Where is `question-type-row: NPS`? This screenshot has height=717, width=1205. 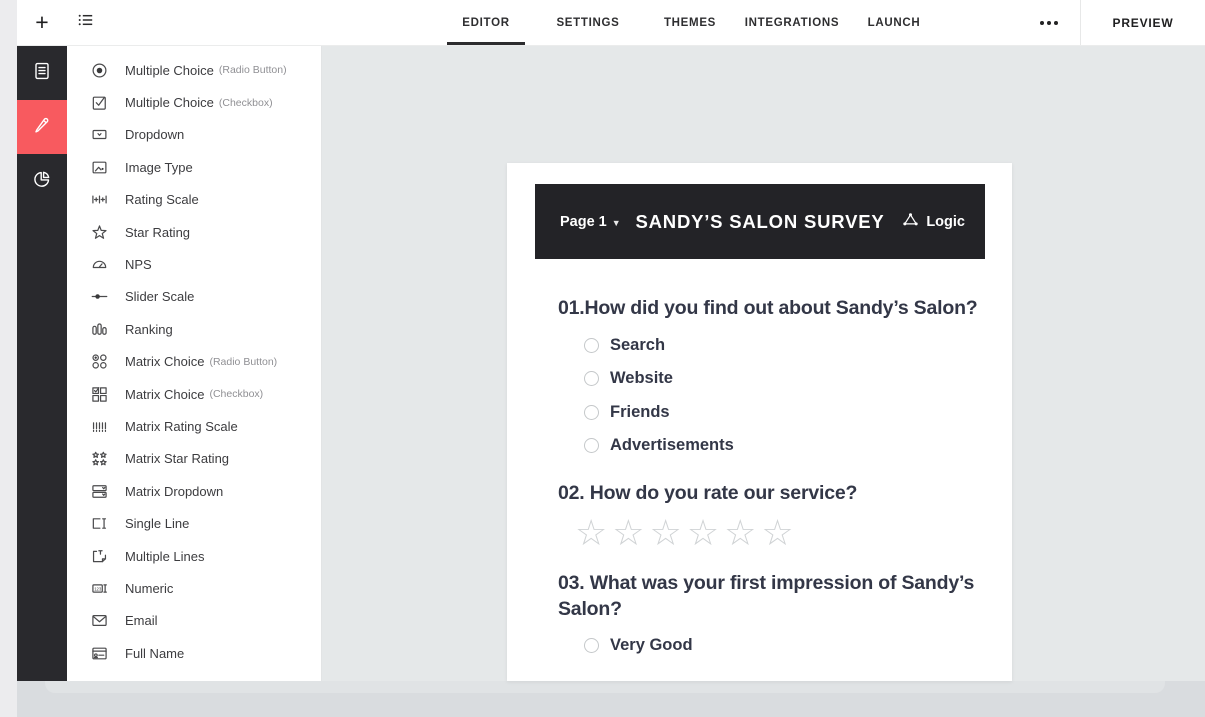
question-type-row: NPS is located at coordinates (194, 264).